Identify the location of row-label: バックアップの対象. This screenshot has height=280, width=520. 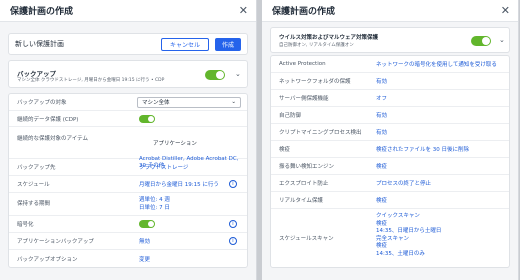
(42, 103).